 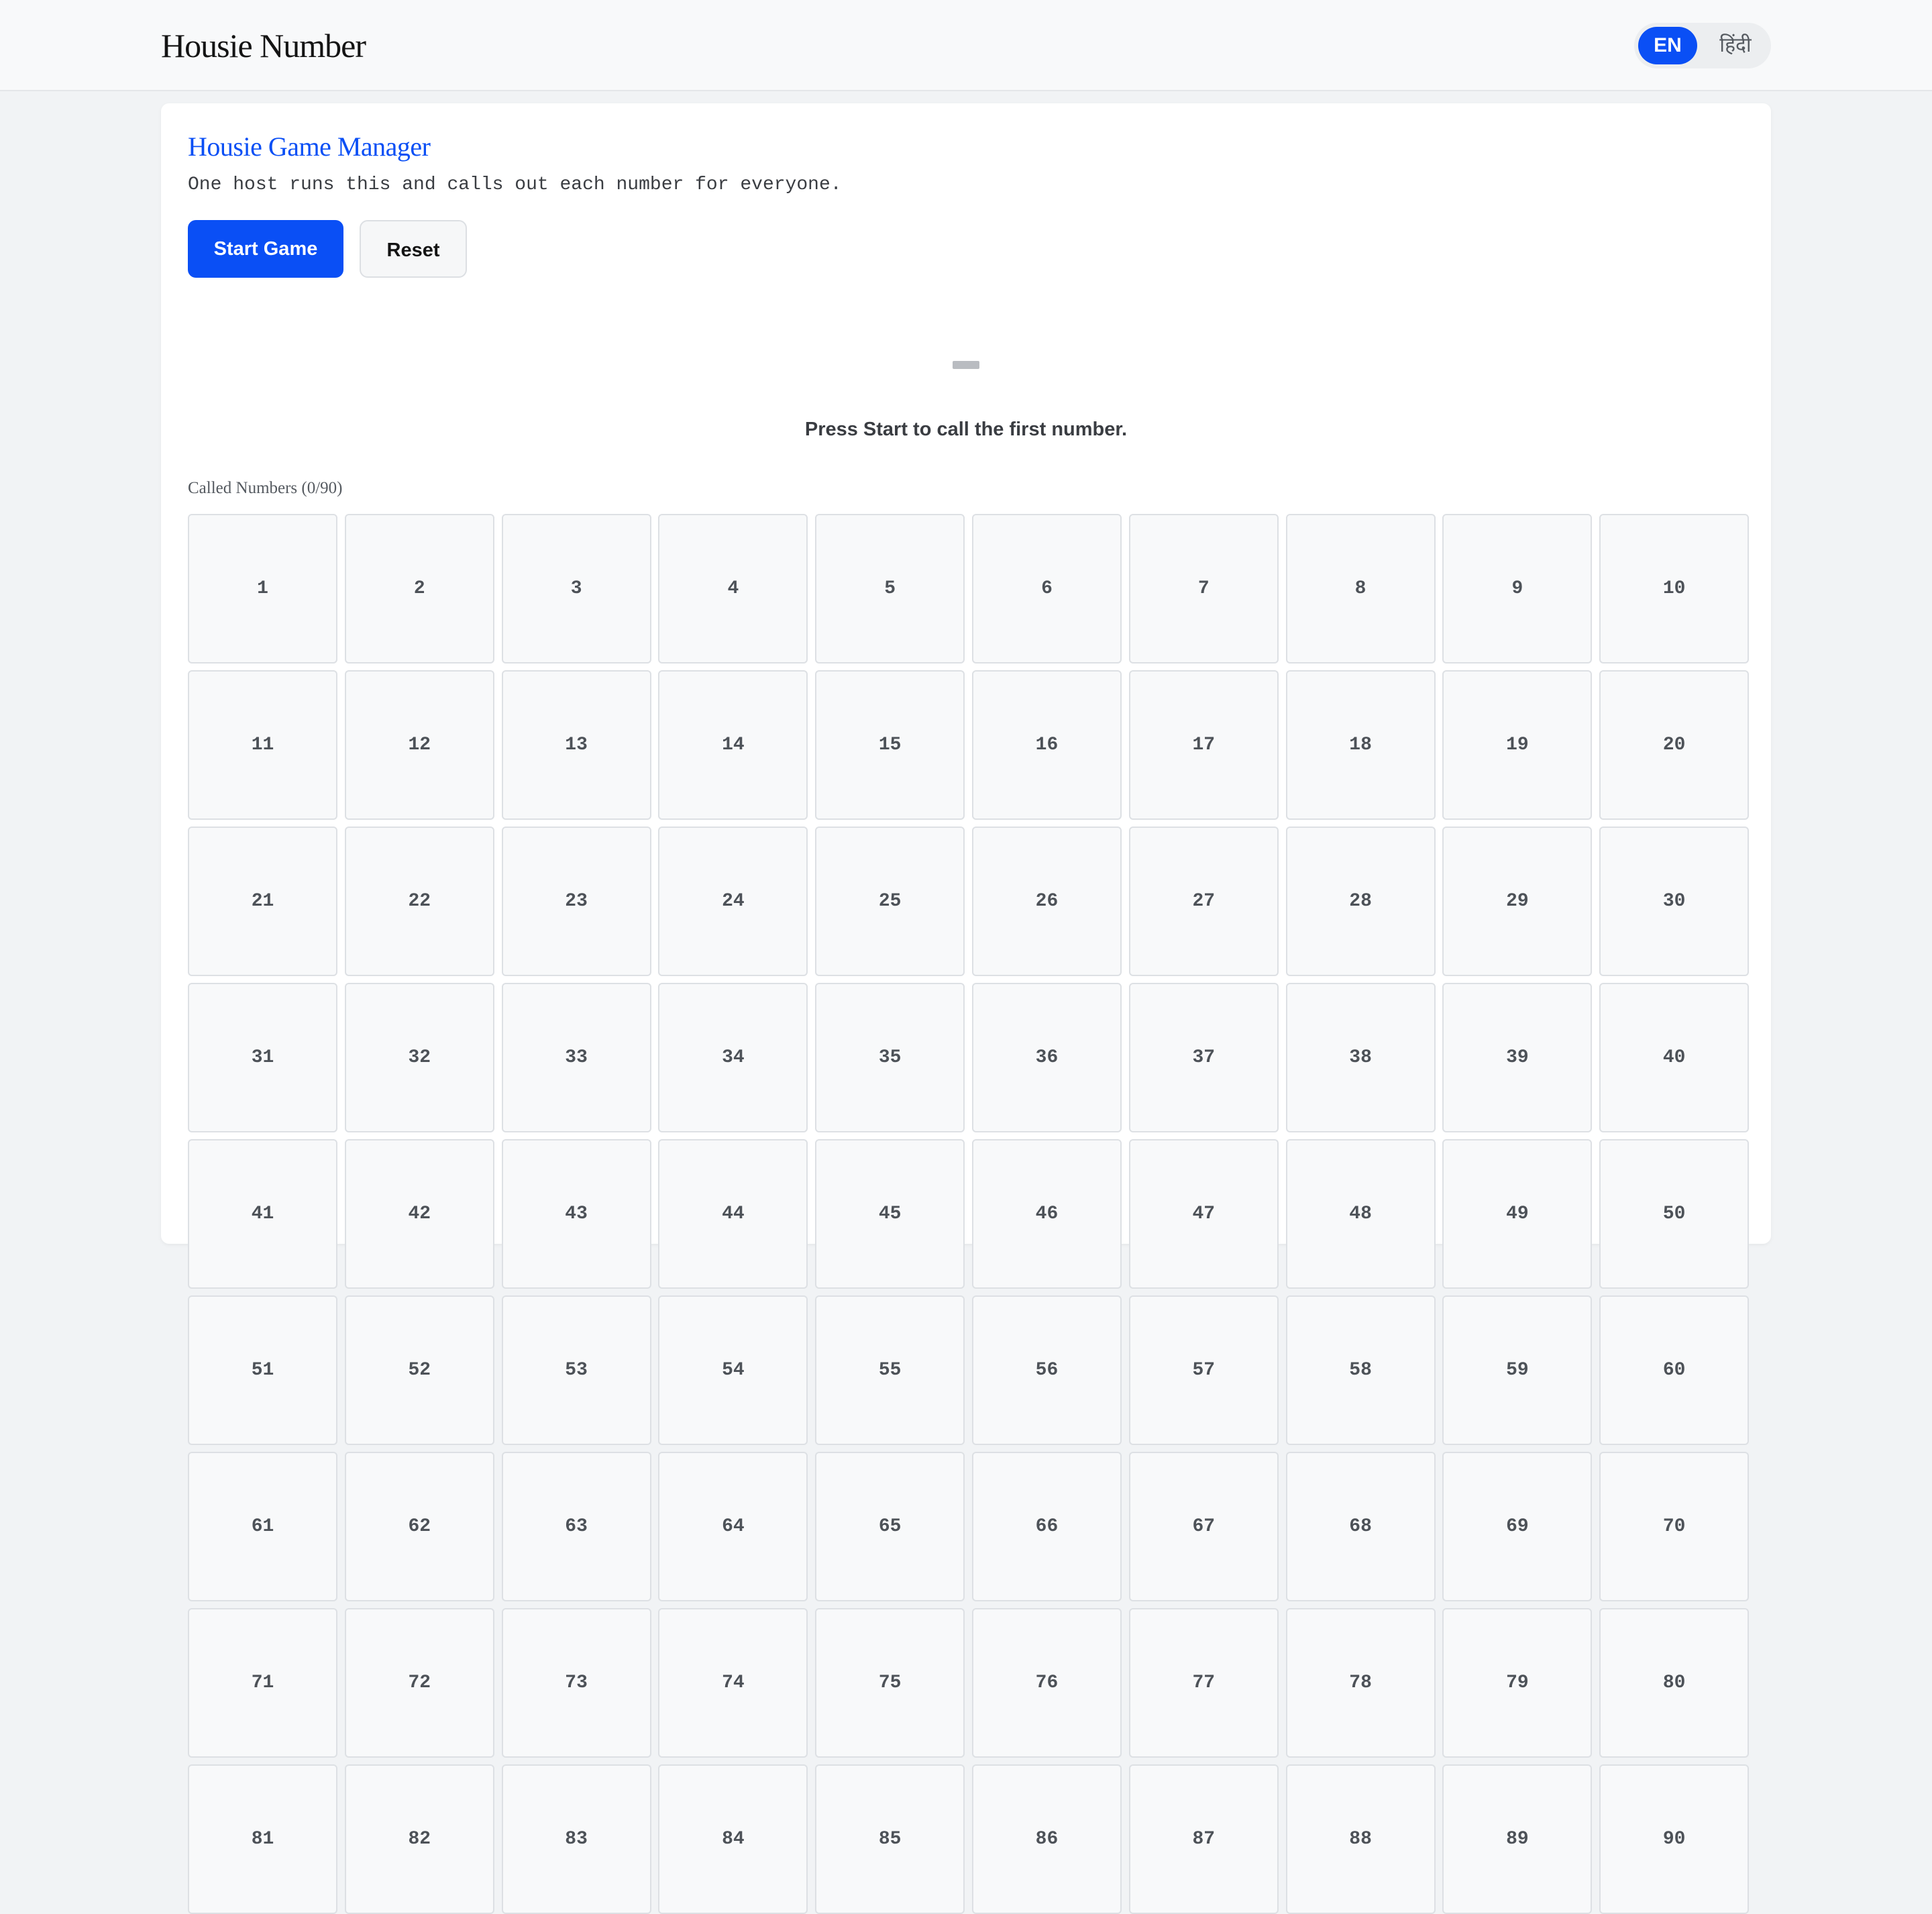 What do you see at coordinates (966, 365) in the screenshot?
I see `current-number-placeholder` at bounding box center [966, 365].